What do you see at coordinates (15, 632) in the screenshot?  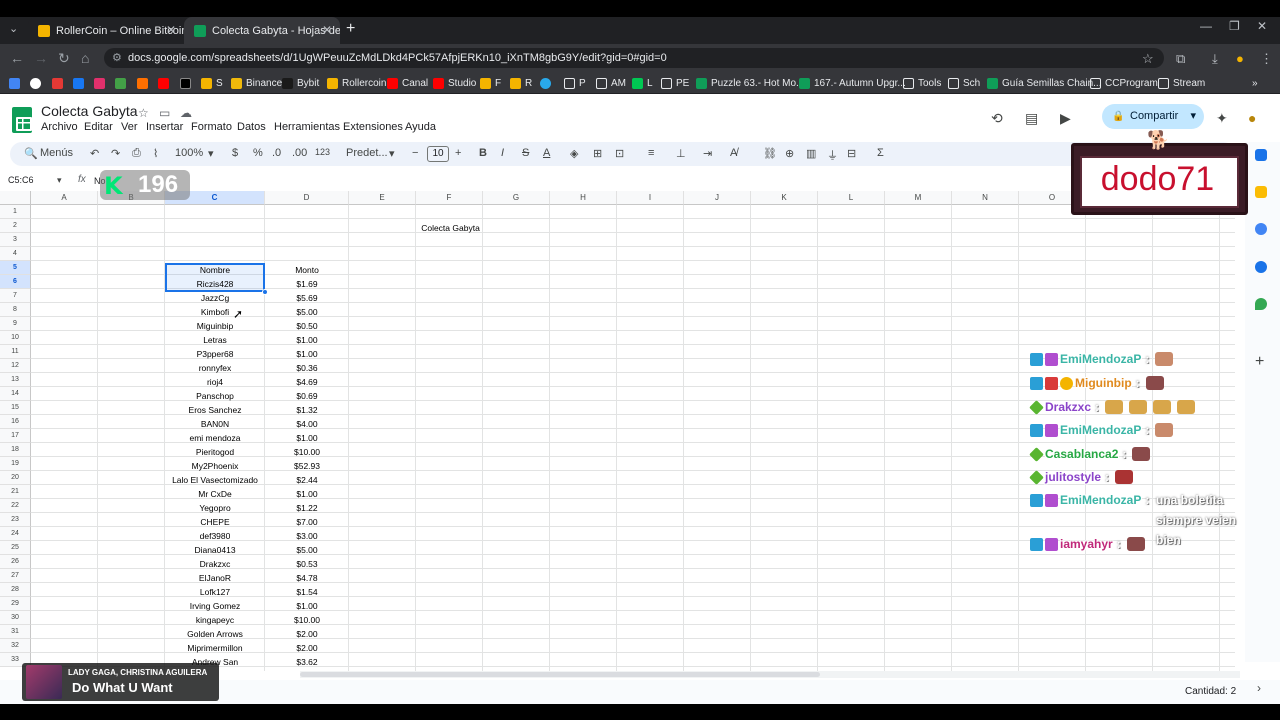 I see `row-header-31: 31` at bounding box center [15, 632].